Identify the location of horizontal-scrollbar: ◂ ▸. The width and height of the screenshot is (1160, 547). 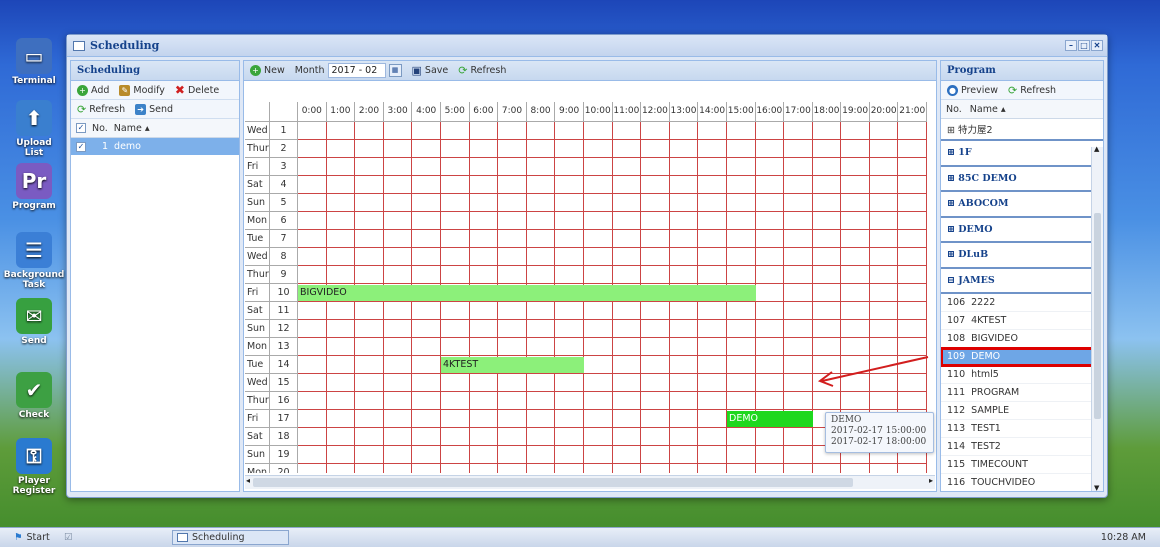
(590, 482).